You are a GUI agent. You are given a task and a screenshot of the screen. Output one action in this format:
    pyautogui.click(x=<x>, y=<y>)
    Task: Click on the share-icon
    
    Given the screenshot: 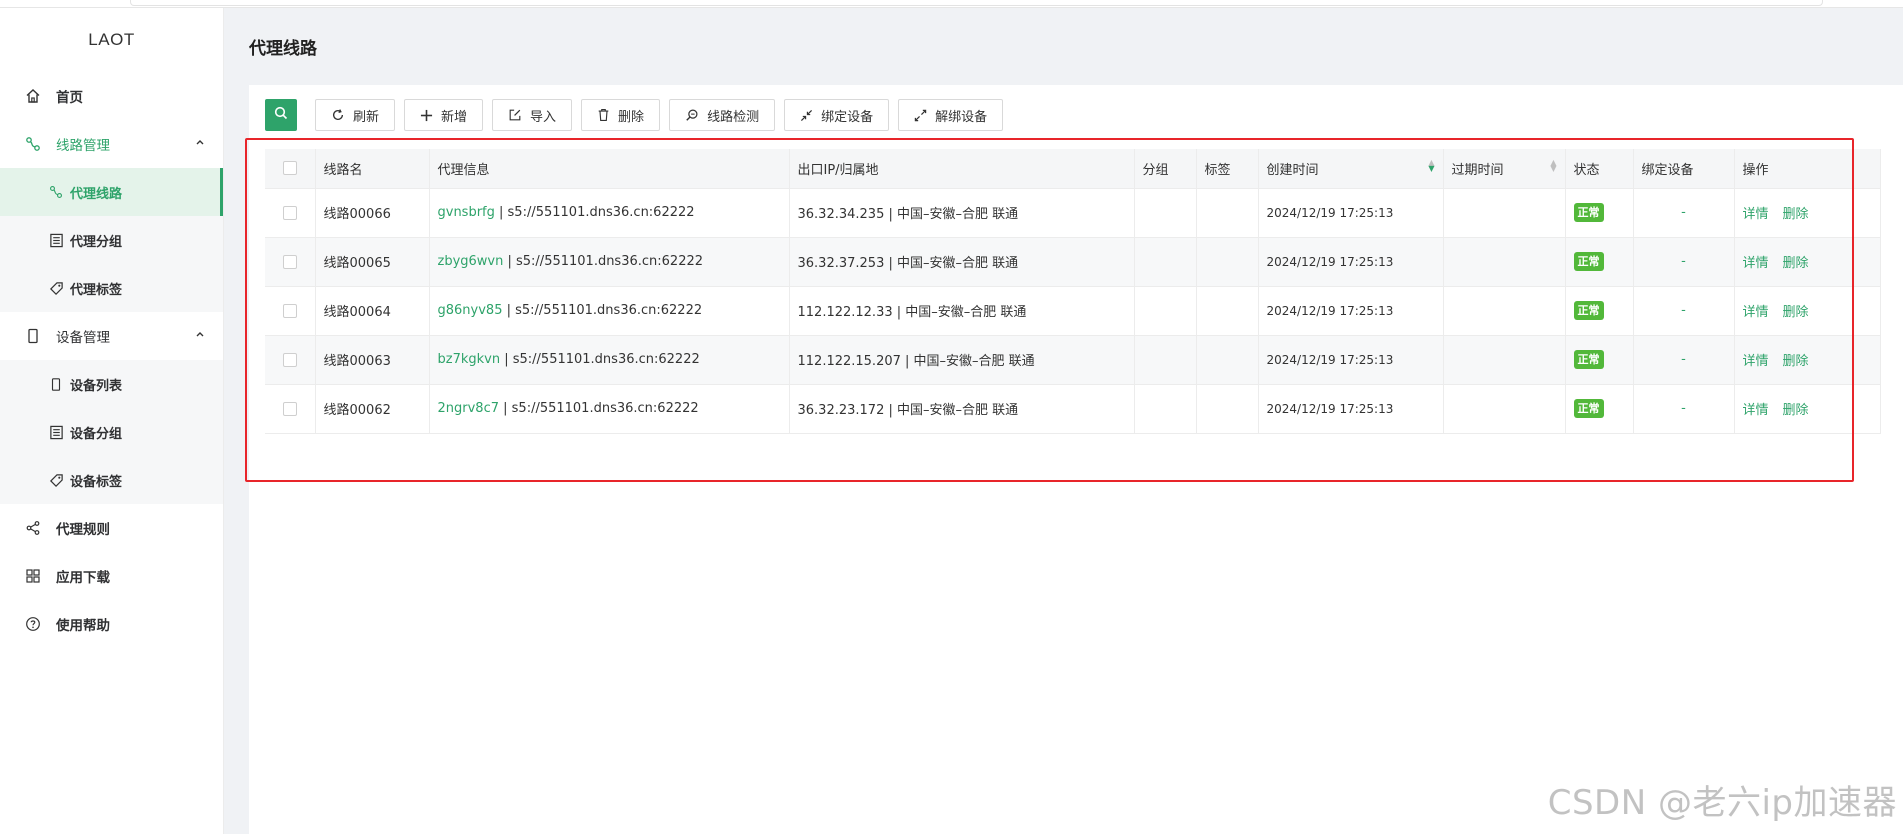 What is the action you would take?
    pyautogui.click(x=33, y=528)
    